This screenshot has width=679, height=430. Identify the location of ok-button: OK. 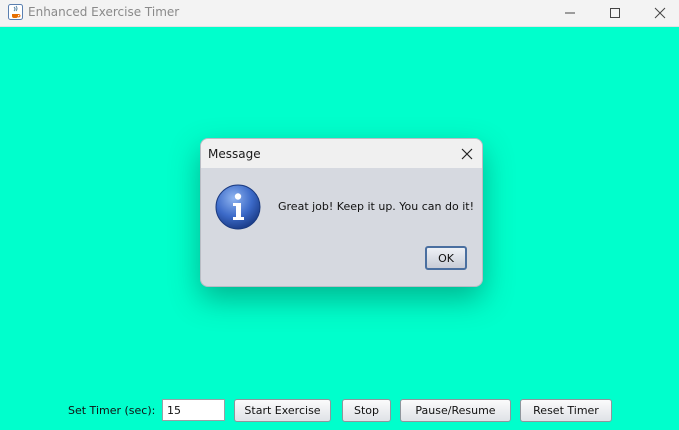
(446, 258).